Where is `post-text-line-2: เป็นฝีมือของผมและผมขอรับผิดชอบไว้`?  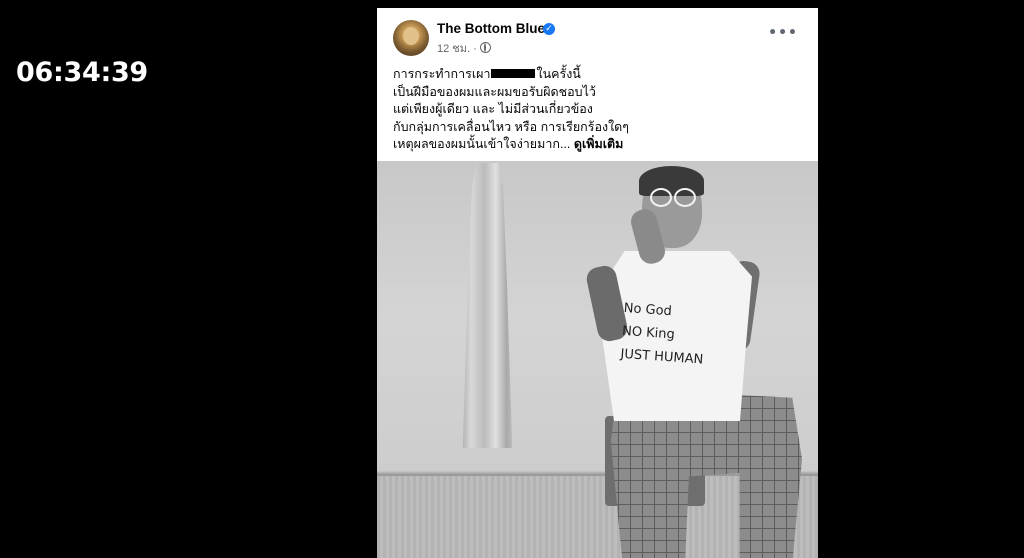
post-text-line-2: เป็นฝีมือของผมและผมขอรับผิดชอบไว้ is located at coordinates (494, 91).